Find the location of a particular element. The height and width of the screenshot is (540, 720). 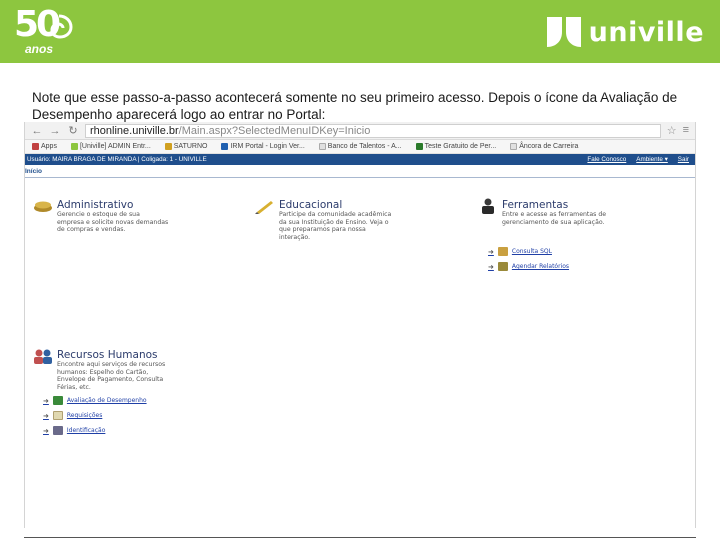

bookmark-item: Apps is located at coordinates (44, 146).